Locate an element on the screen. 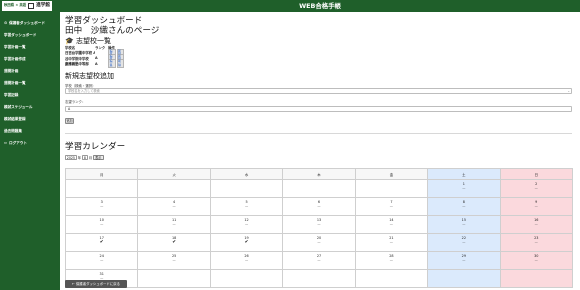  calendar-day-cell: 2— is located at coordinates (536, 188).